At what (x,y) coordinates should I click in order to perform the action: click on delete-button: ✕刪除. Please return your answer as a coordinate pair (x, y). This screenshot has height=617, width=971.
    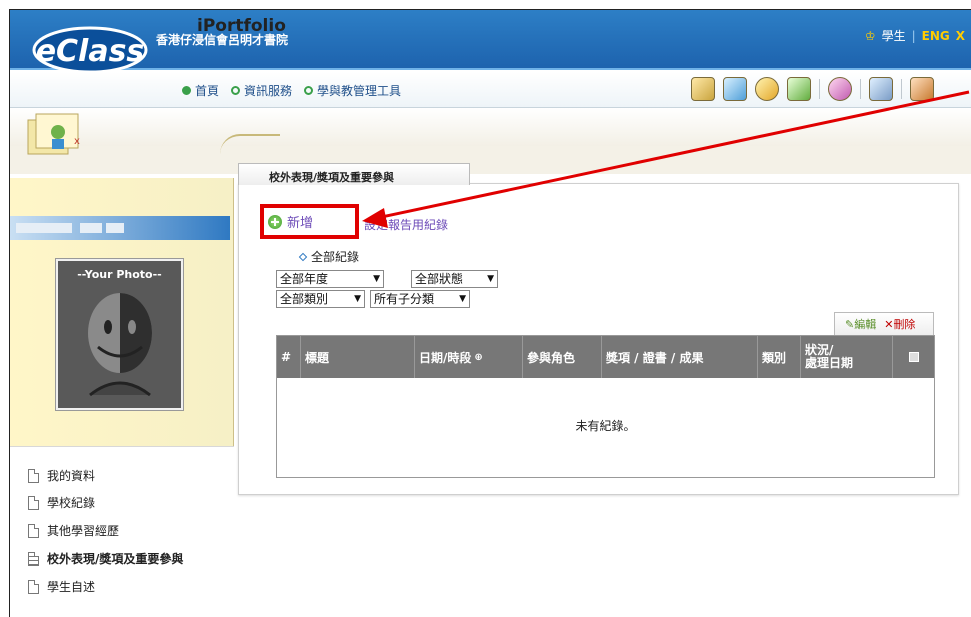
    Looking at the image, I should click on (899, 324).